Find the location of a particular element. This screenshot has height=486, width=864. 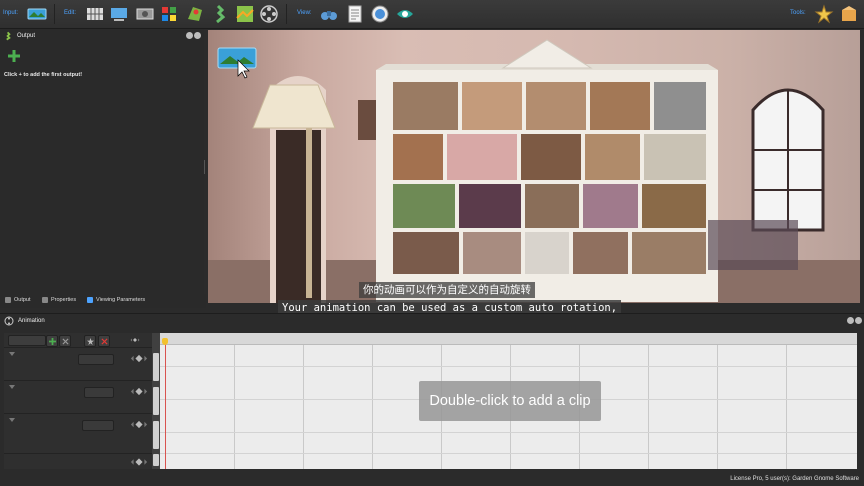

film-reel-button is located at coordinates (269, 14).